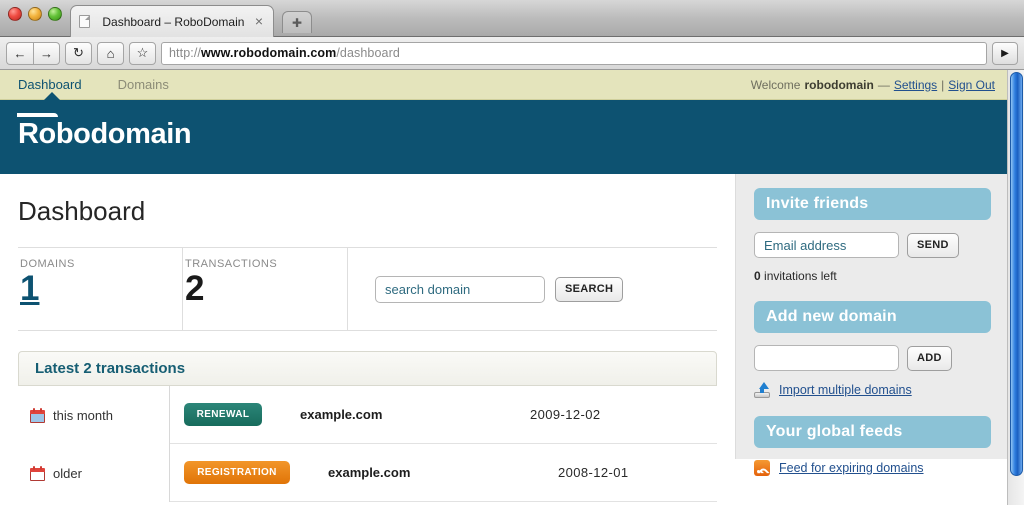 The width and height of the screenshot is (1024, 506). I want to click on search-input, so click(460, 289).